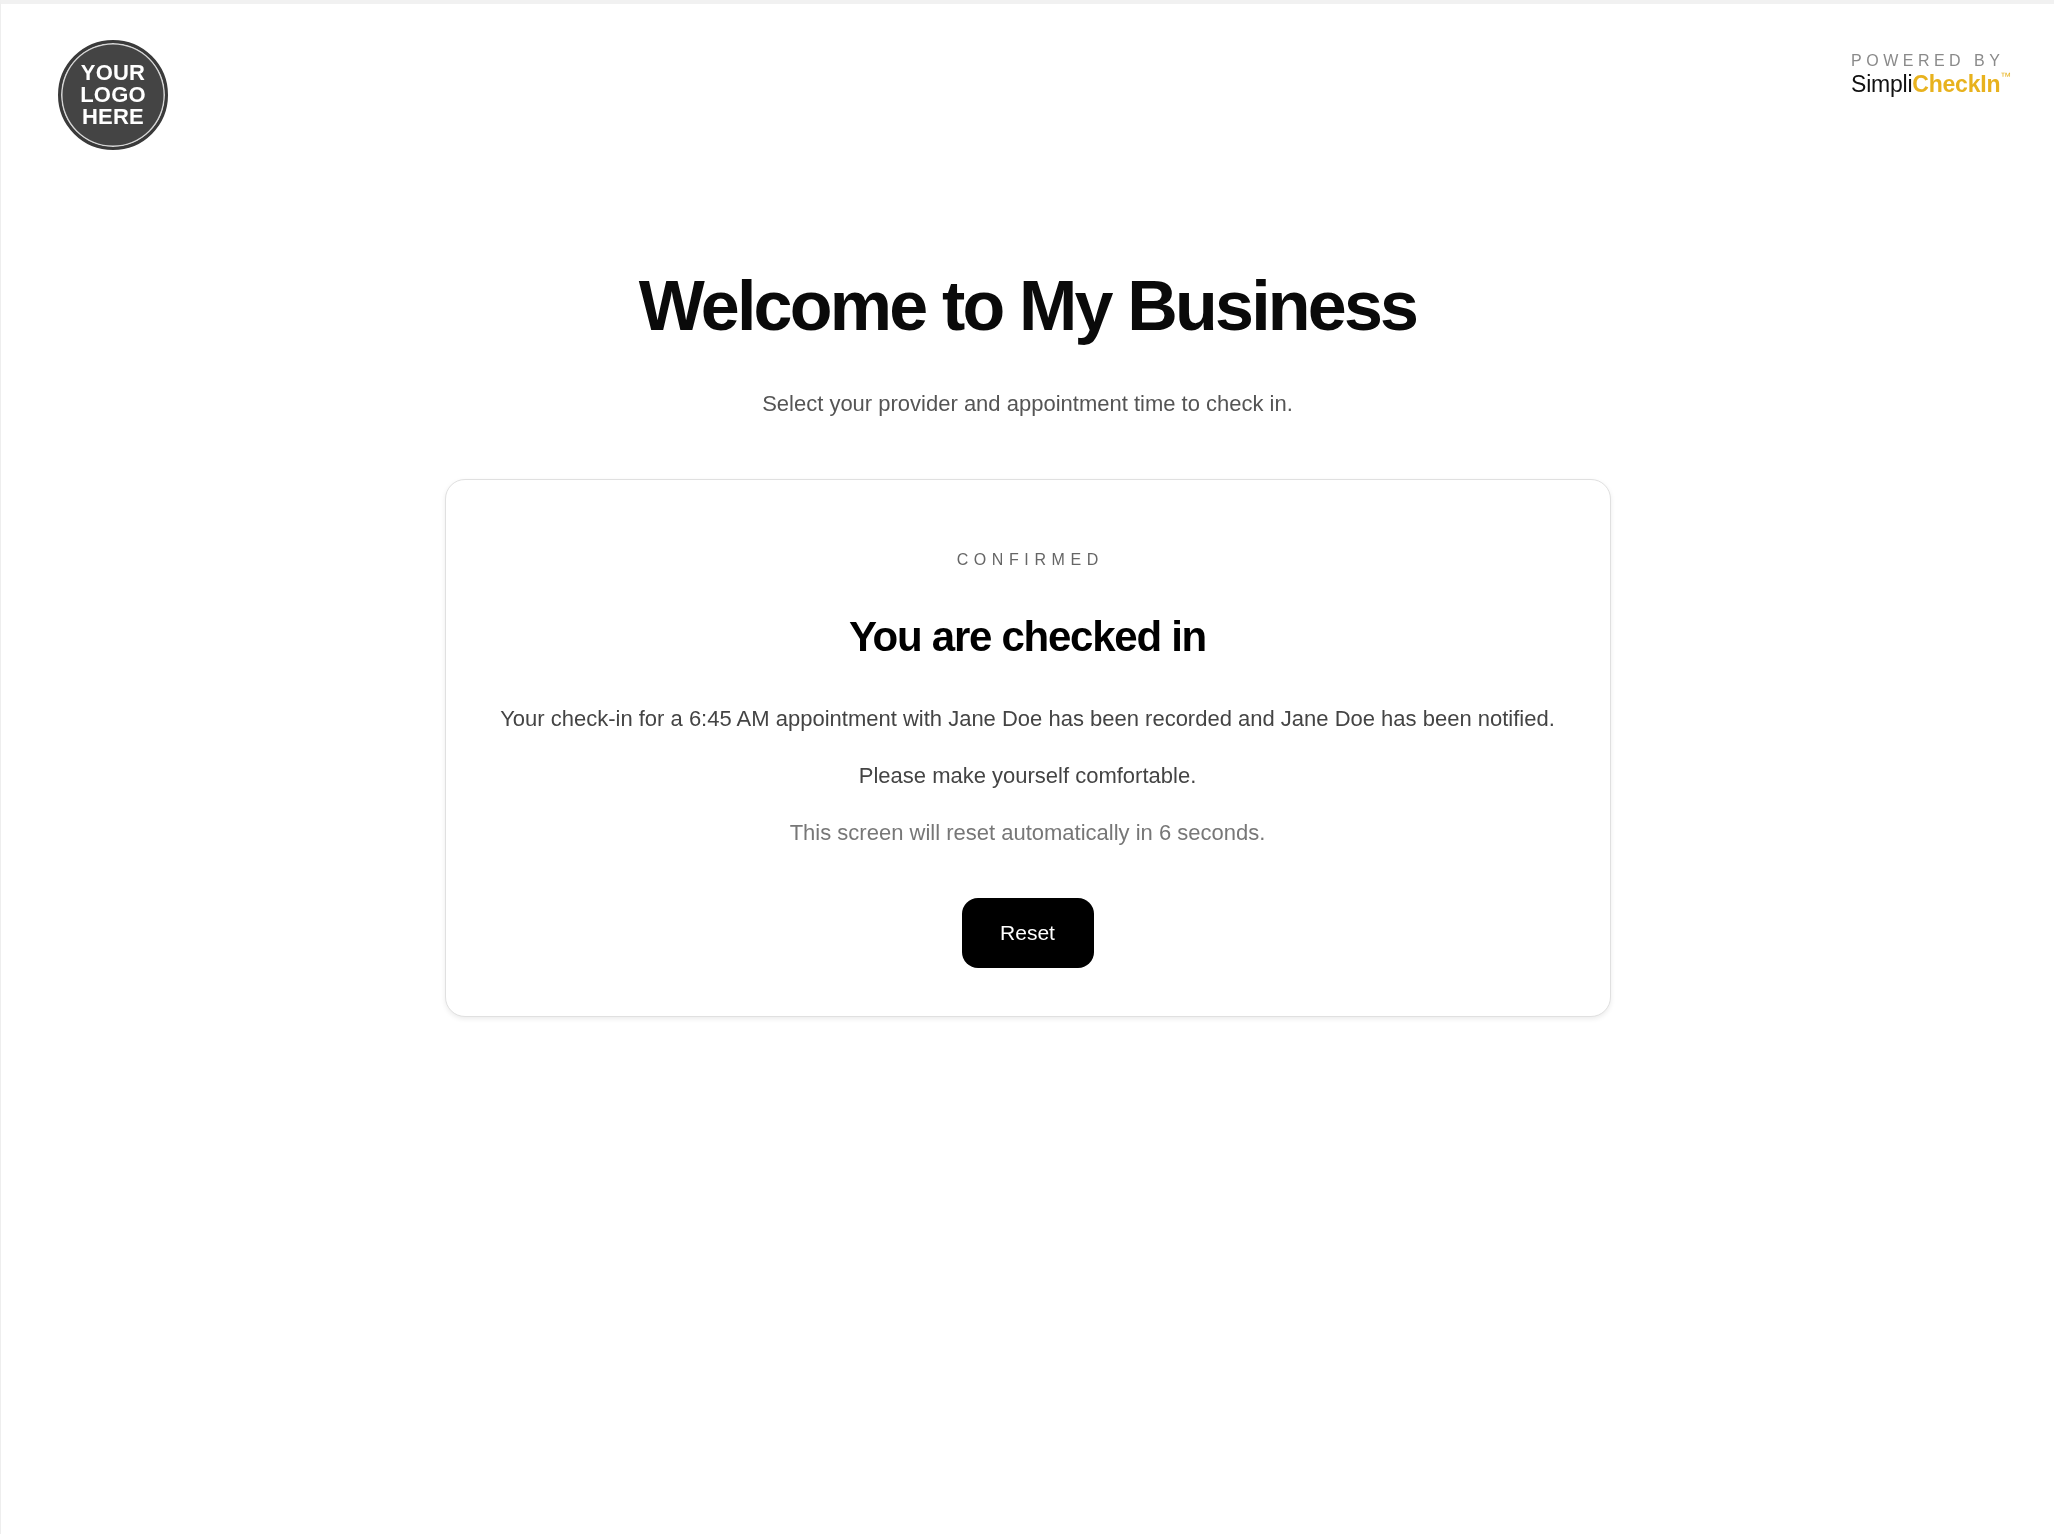 This screenshot has height=1534, width=2054. What do you see at coordinates (1027, 306) in the screenshot?
I see `page-title: Welcome to My Business` at bounding box center [1027, 306].